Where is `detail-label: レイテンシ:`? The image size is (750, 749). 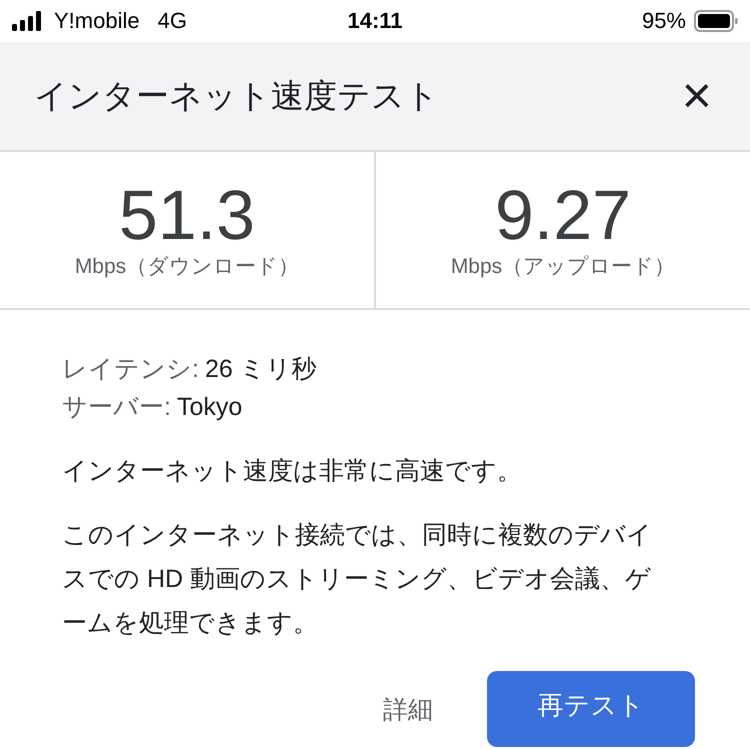 detail-label: レイテンシ: is located at coordinates (130, 369).